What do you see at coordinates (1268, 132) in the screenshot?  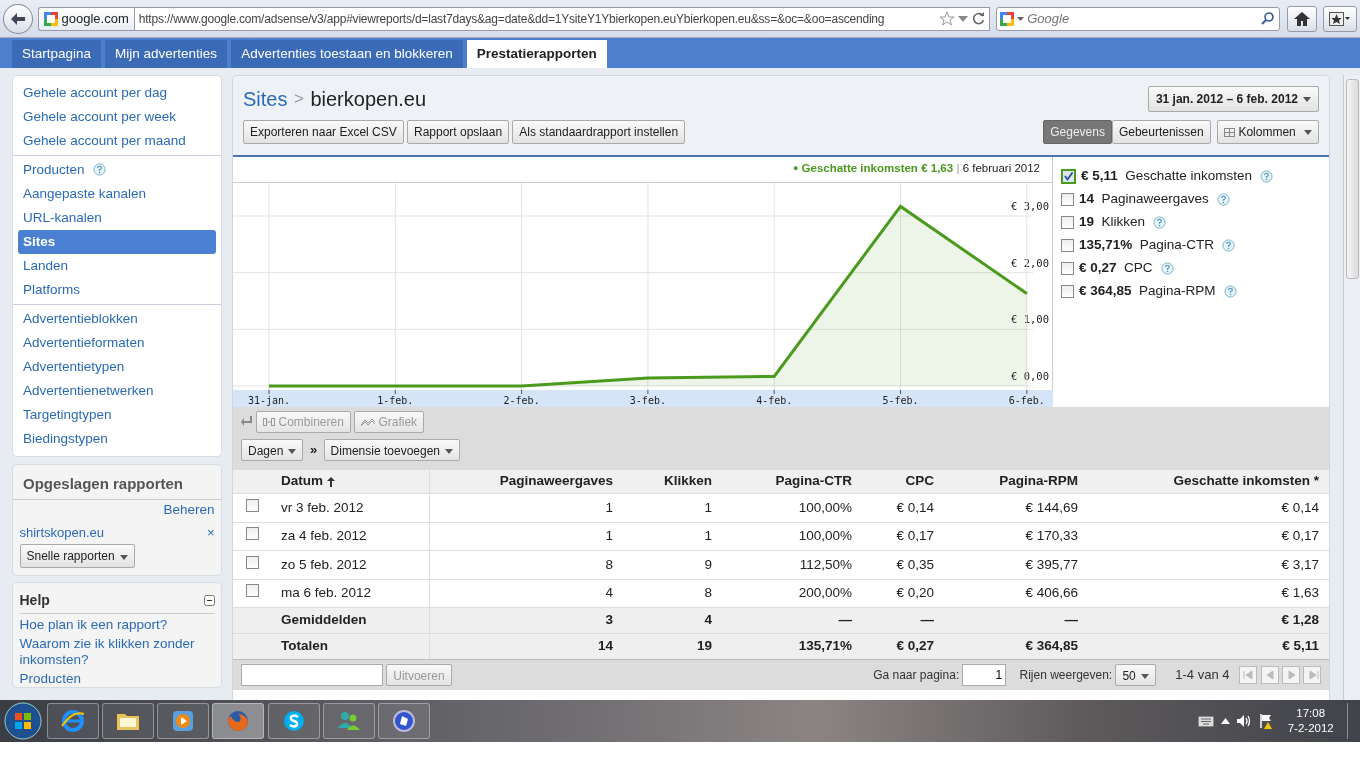 I see `columns-button: Kolommen` at bounding box center [1268, 132].